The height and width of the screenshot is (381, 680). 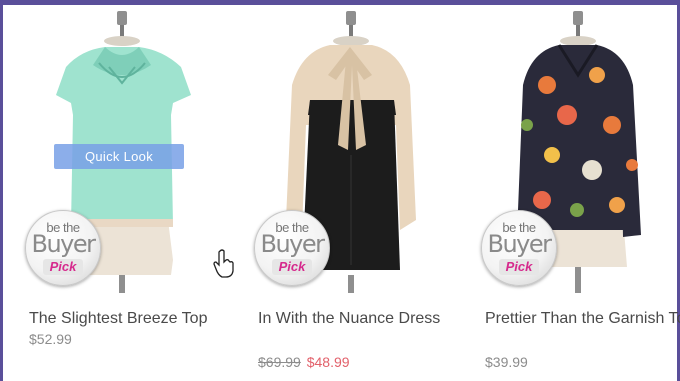 What do you see at coordinates (328, 362) in the screenshot?
I see `sale-price: $48.99` at bounding box center [328, 362].